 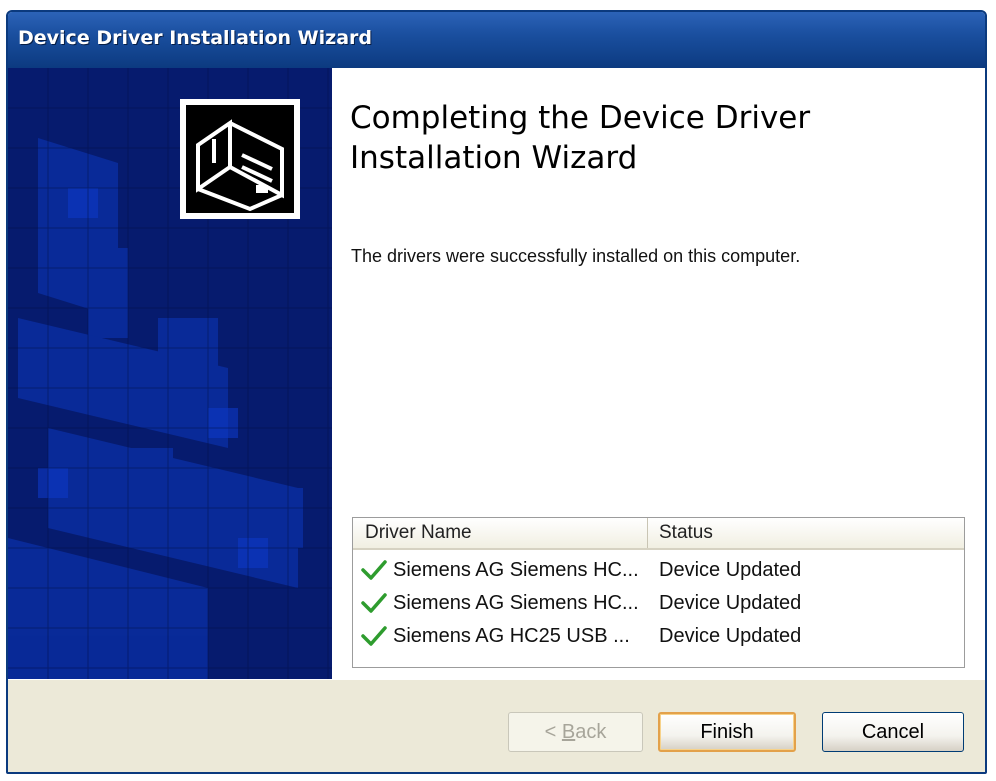 What do you see at coordinates (658, 636) in the screenshot?
I see `driver-row: Siemens AG HC25 USB ... Device Updated` at bounding box center [658, 636].